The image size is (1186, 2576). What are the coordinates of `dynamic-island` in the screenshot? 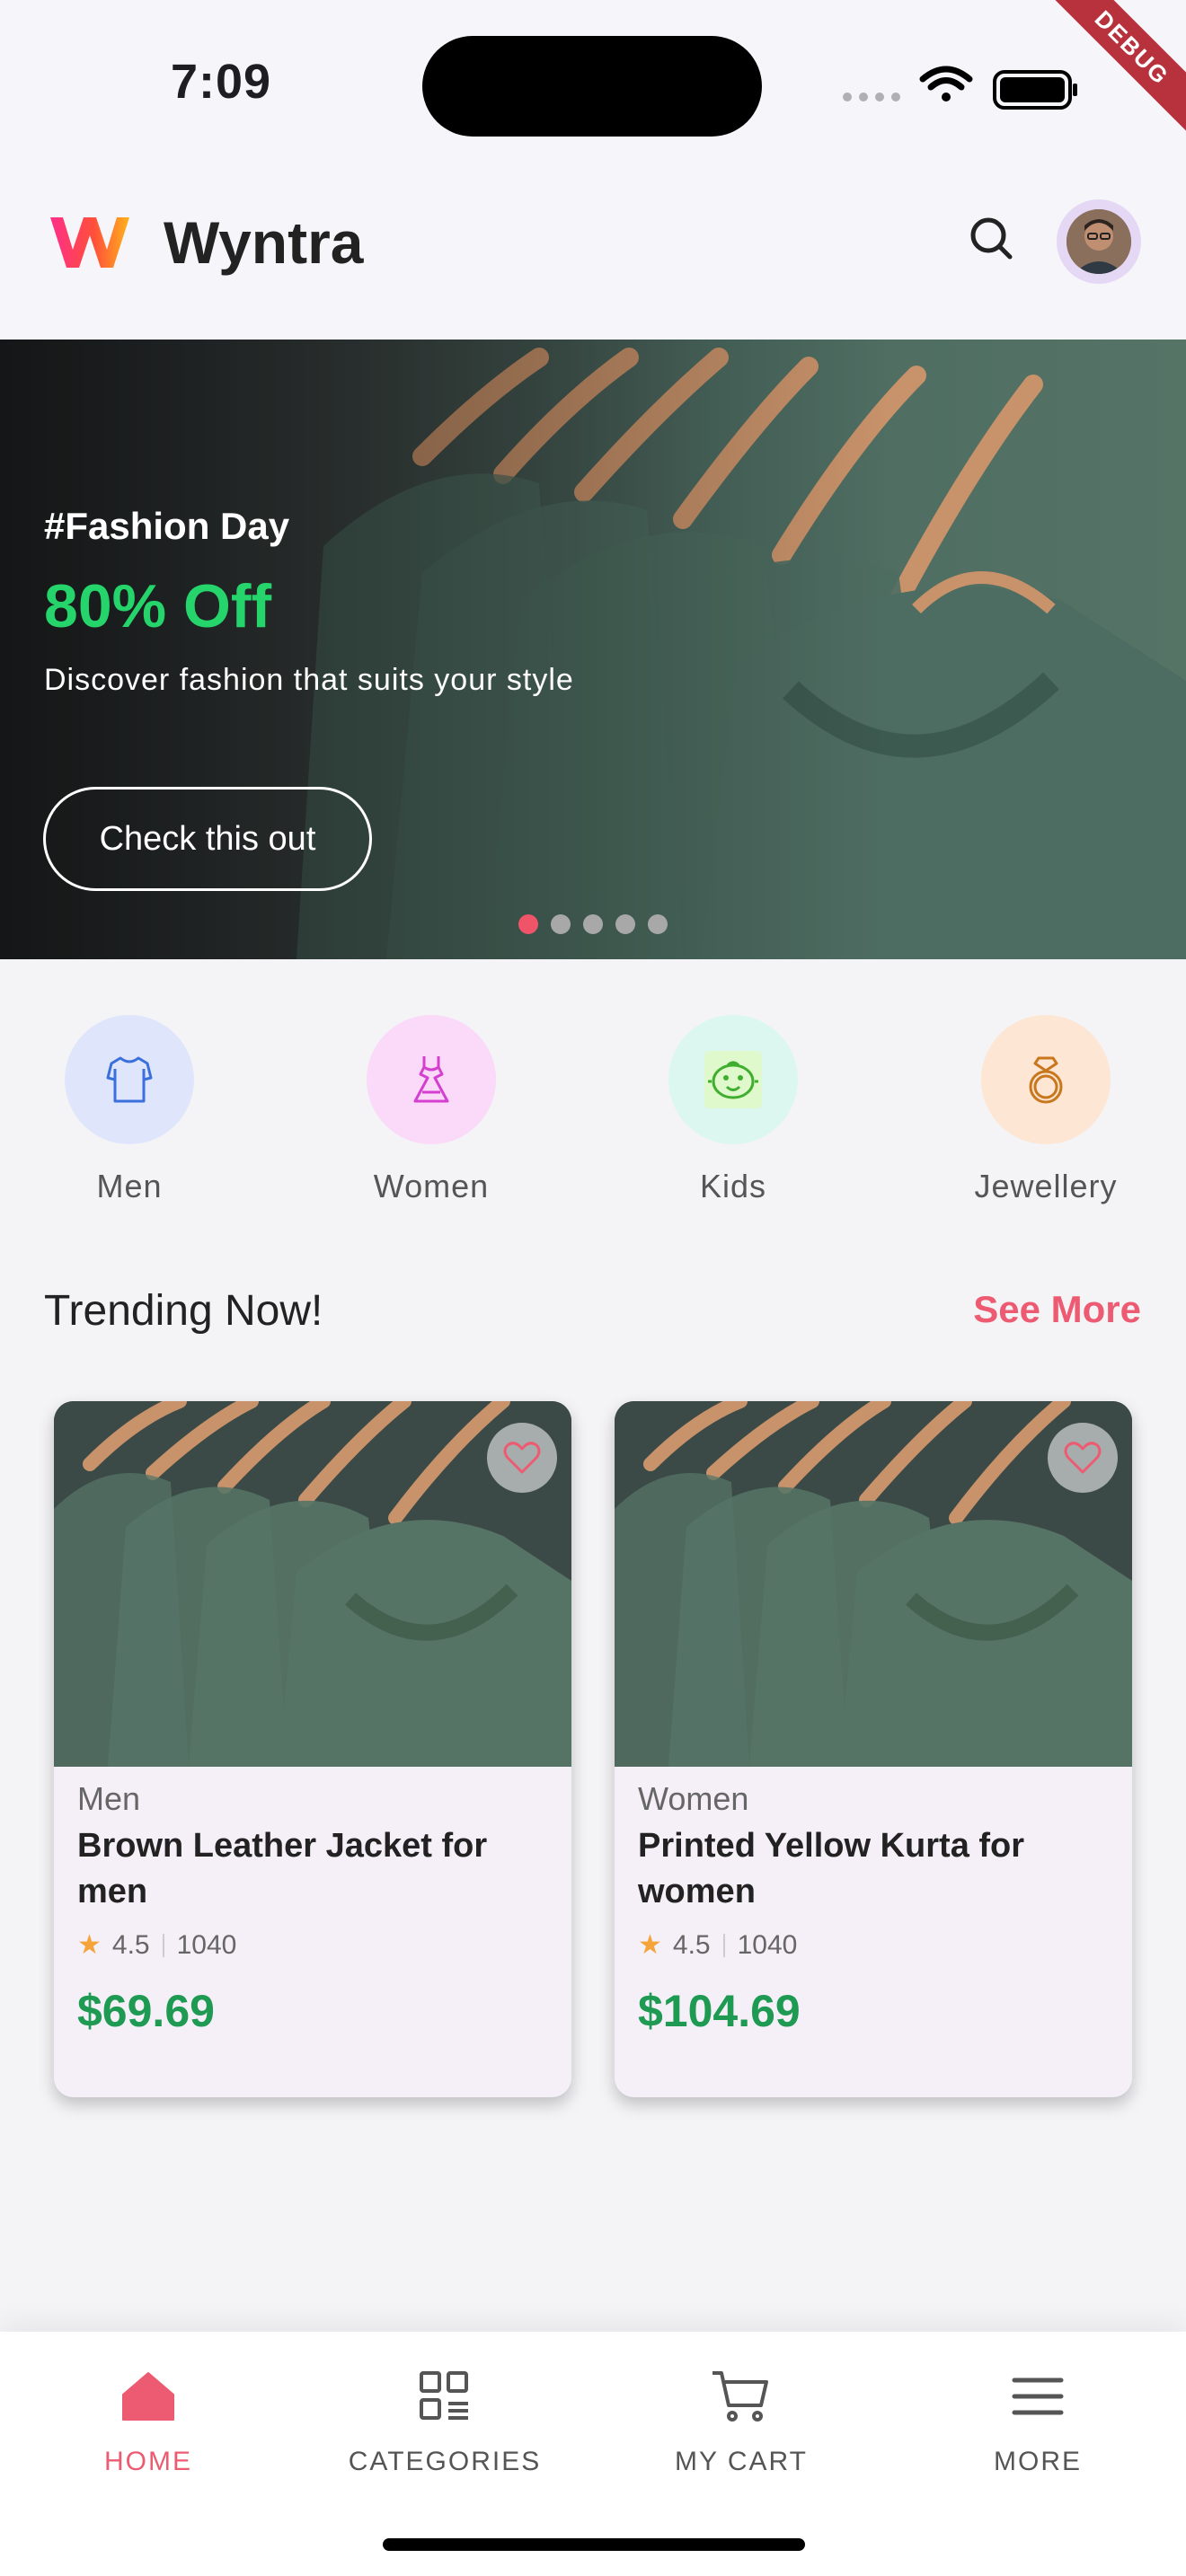 It's located at (592, 86).